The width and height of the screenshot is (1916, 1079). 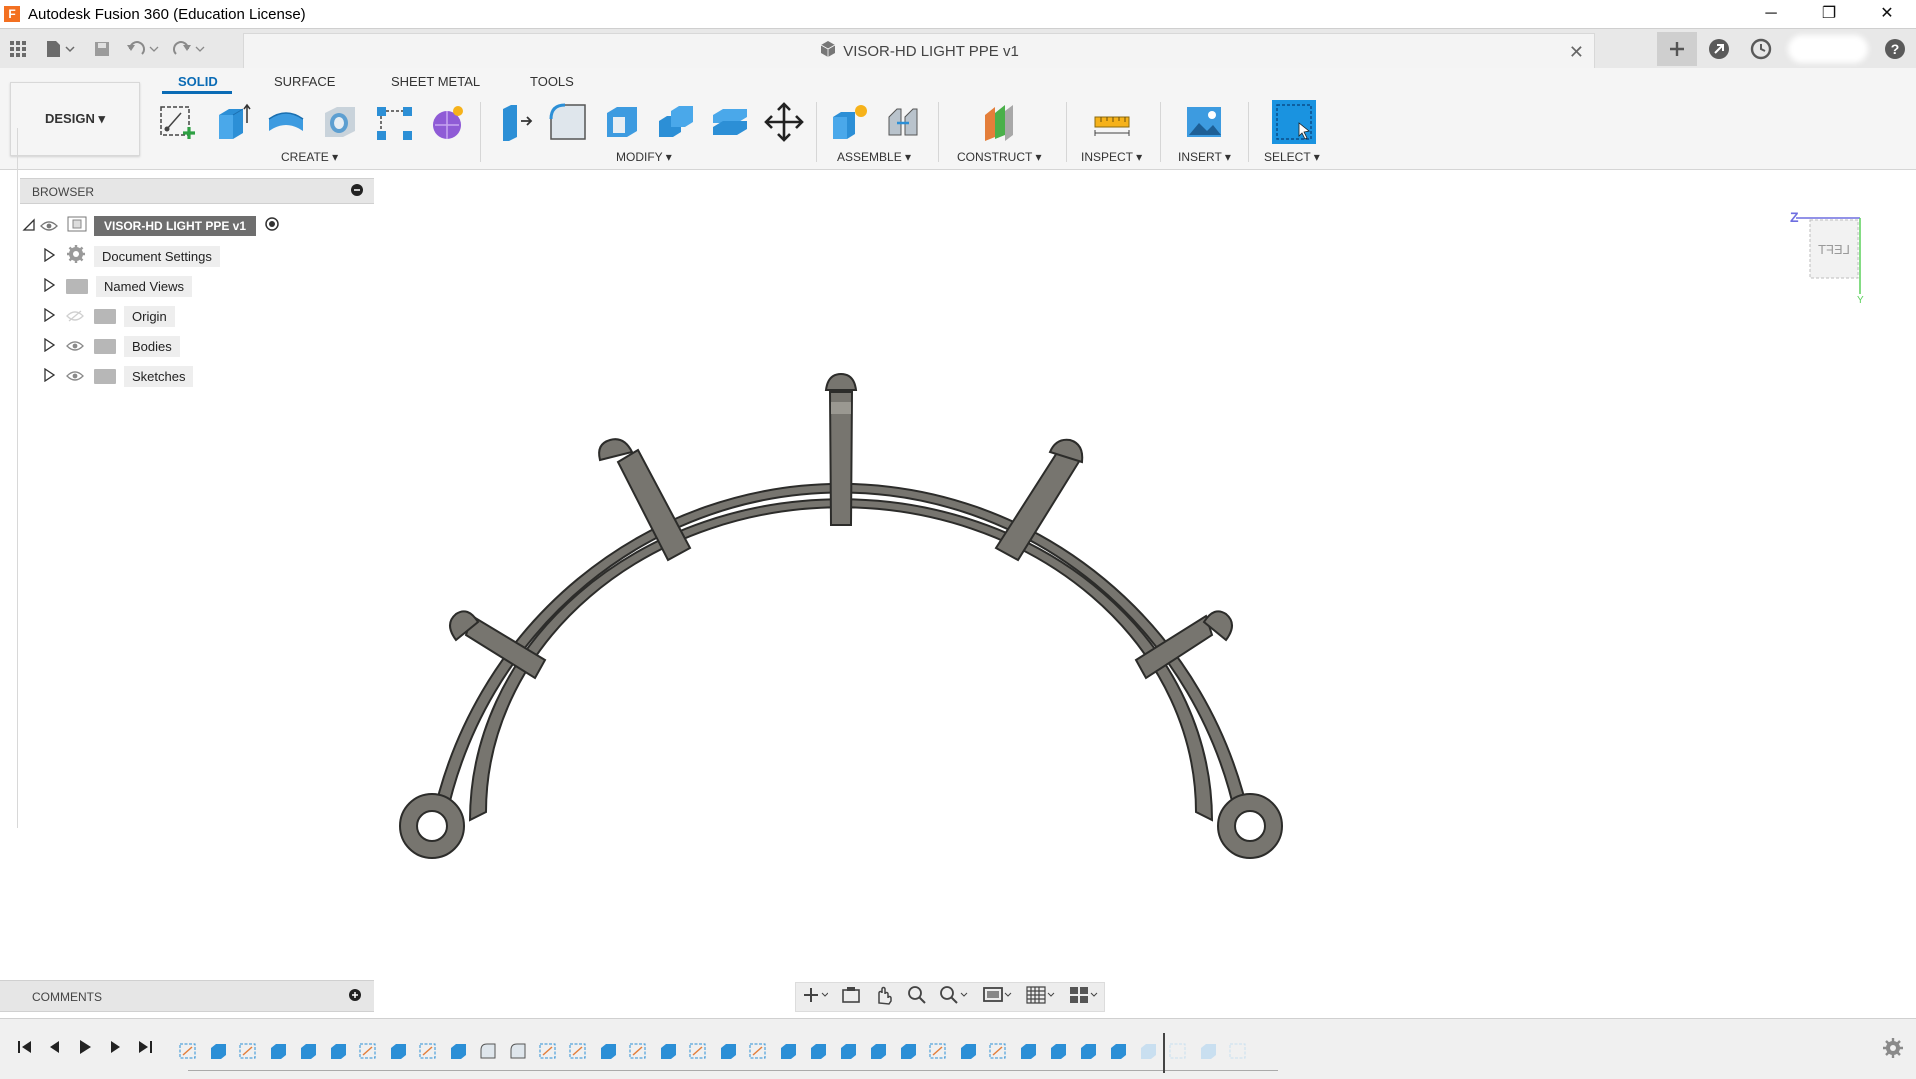 What do you see at coordinates (999, 157) in the screenshot?
I see `construct-group-label: CONSTRUCT ▾` at bounding box center [999, 157].